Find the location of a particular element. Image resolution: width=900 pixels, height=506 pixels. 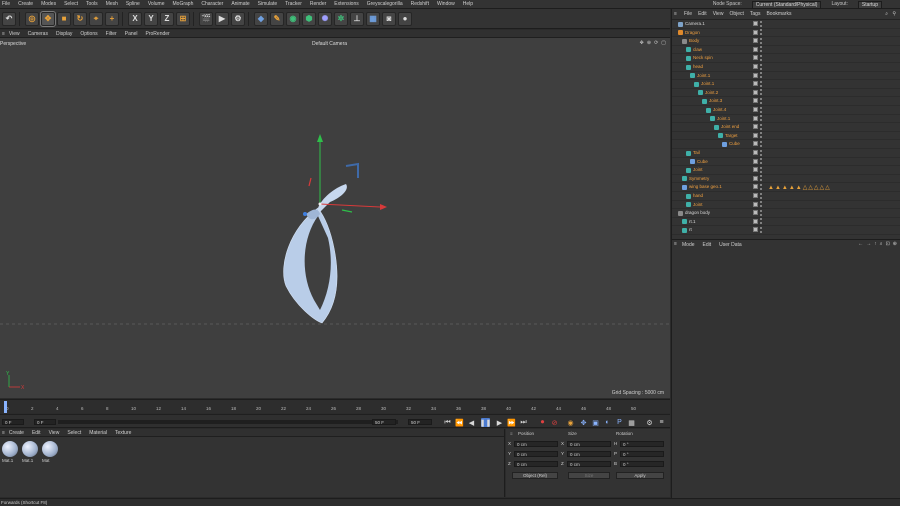

back-icon: ← is located at coordinates (860, 244).